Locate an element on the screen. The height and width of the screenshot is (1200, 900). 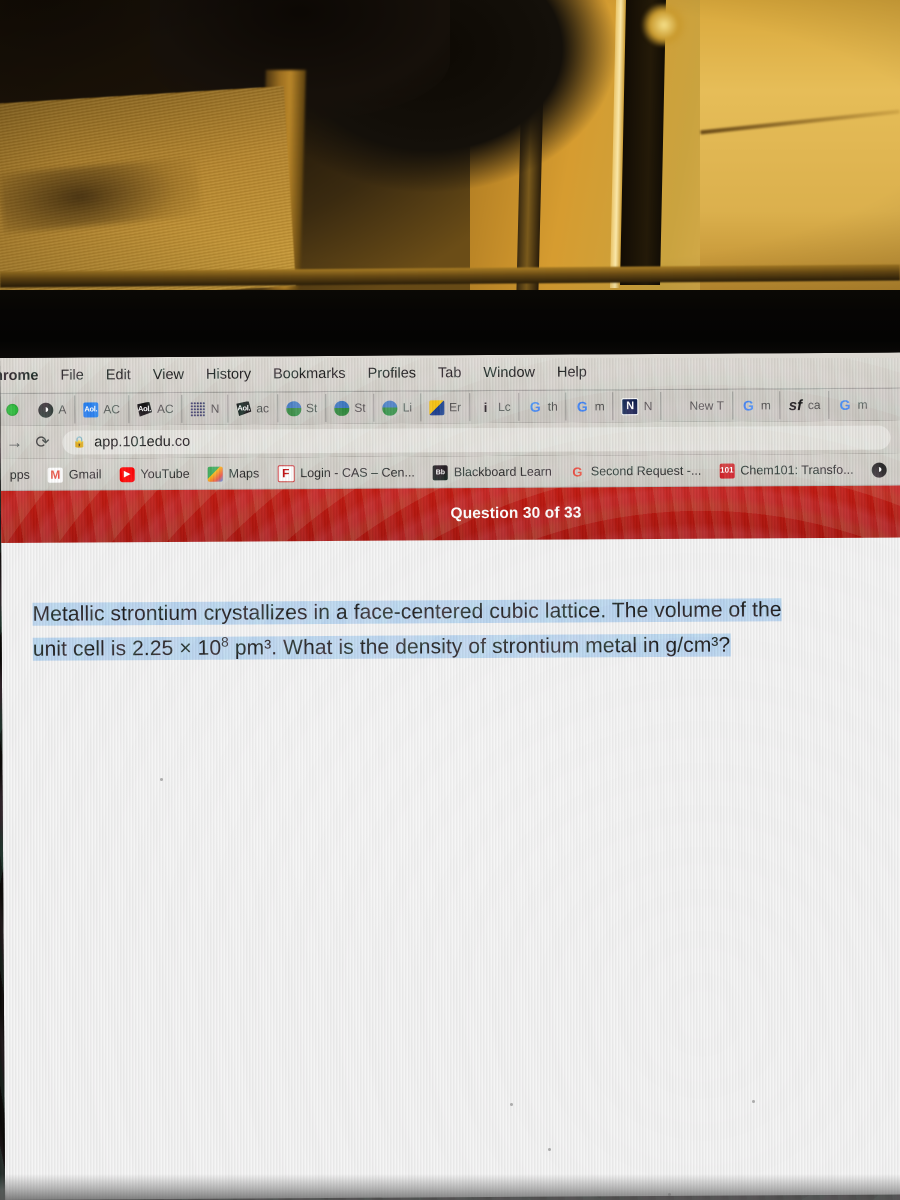
browser-tab: ◑ A is located at coordinates (53, 409).